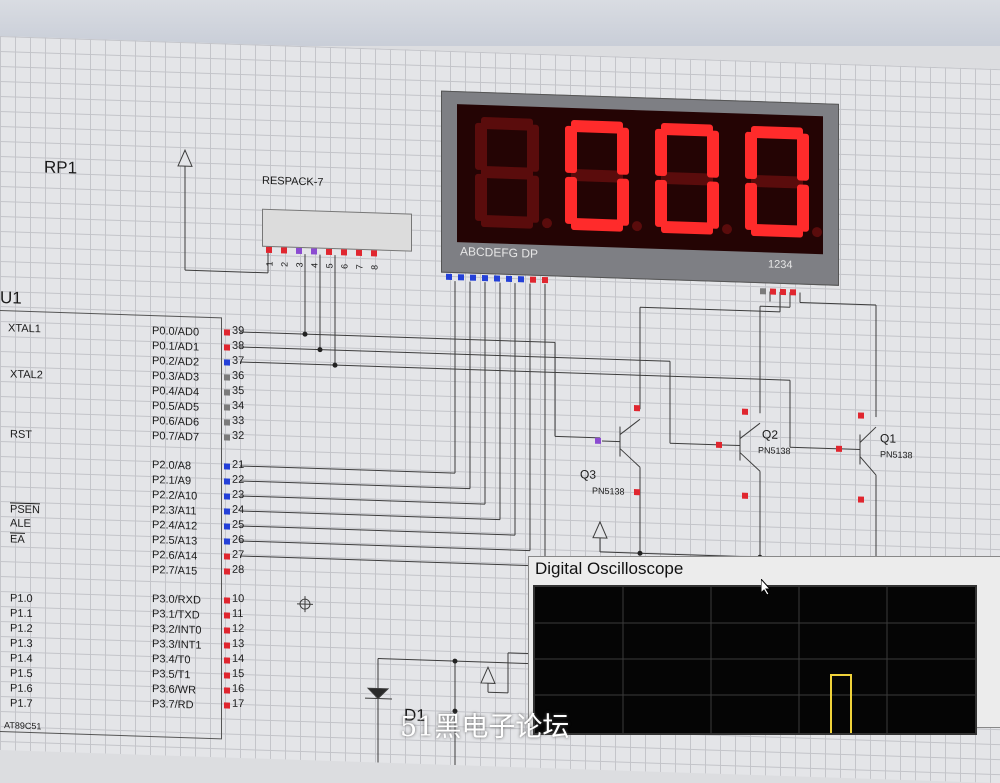 This screenshot has width=1000, height=783. I want to click on pin-number: 12, so click(238, 629).